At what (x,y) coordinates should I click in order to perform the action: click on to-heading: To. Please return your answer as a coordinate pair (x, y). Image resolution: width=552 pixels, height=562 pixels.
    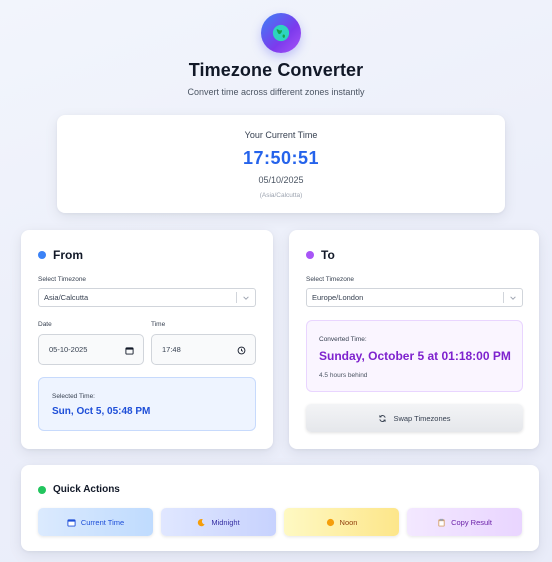
    Looking at the image, I should click on (320, 255).